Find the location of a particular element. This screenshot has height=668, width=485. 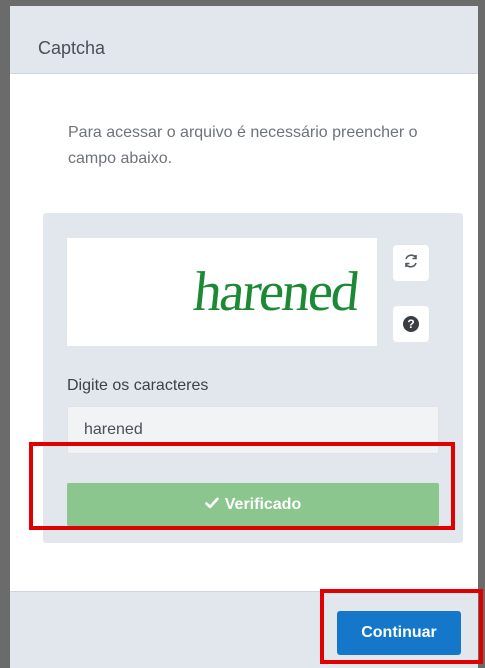

refresh-captcha-button is located at coordinates (411, 263).